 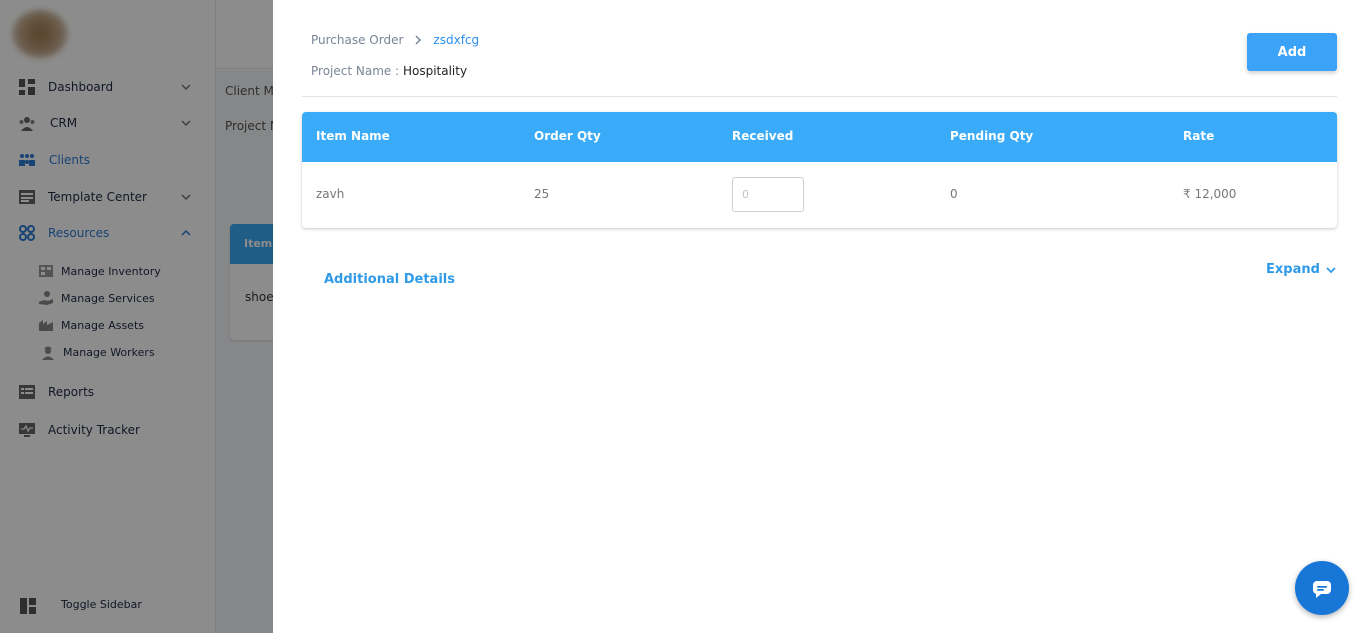 What do you see at coordinates (418, 40) in the screenshot?
I see `chevron-right-icon` at bounding box center [418, 40].